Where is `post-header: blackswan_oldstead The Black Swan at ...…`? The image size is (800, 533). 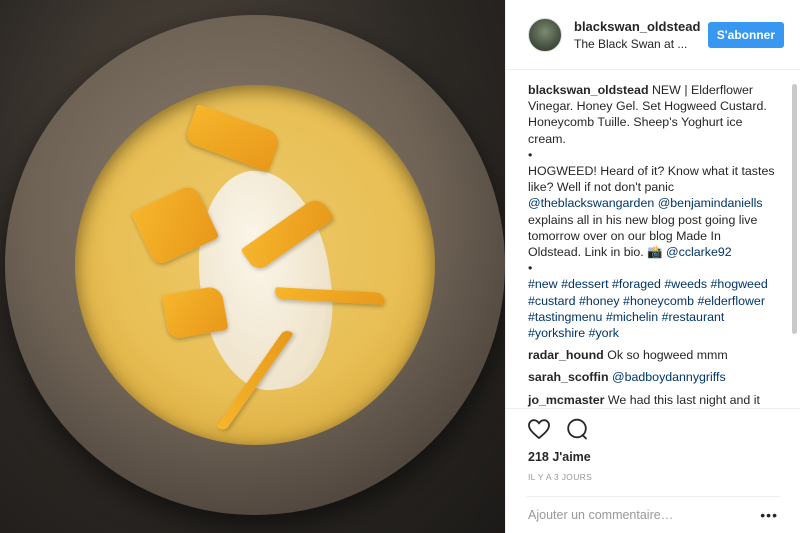 post-header: blackswan_oldstead The Black Swan at ...… is located at coordinates (653, 35).